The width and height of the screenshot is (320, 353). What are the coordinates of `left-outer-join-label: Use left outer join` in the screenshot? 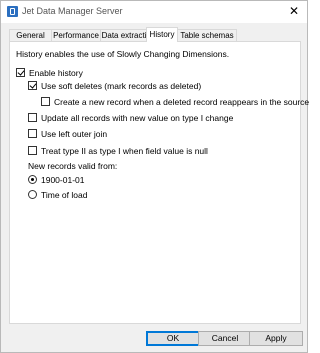 It's located at (74, 134).